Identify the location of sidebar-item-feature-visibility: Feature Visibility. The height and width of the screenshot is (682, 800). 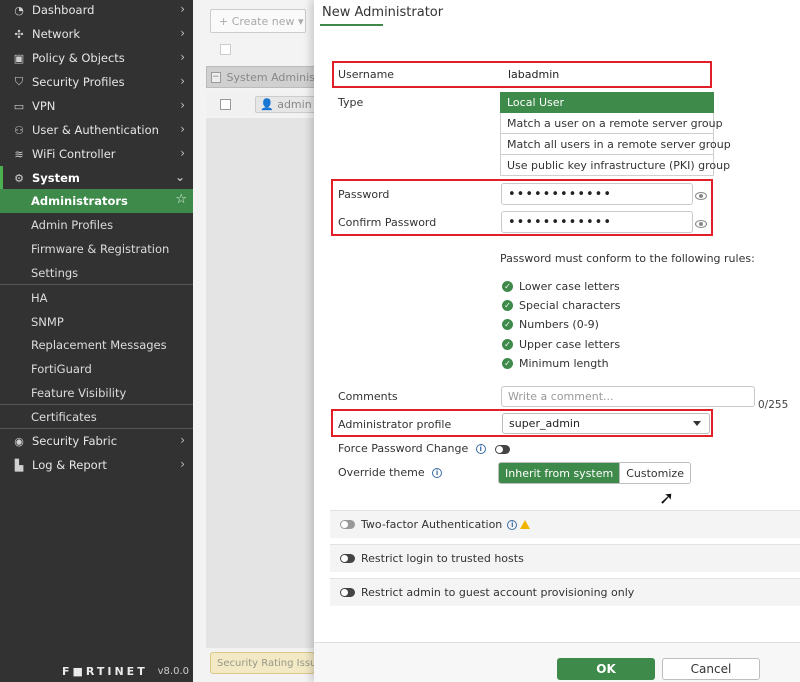
(96, 393).